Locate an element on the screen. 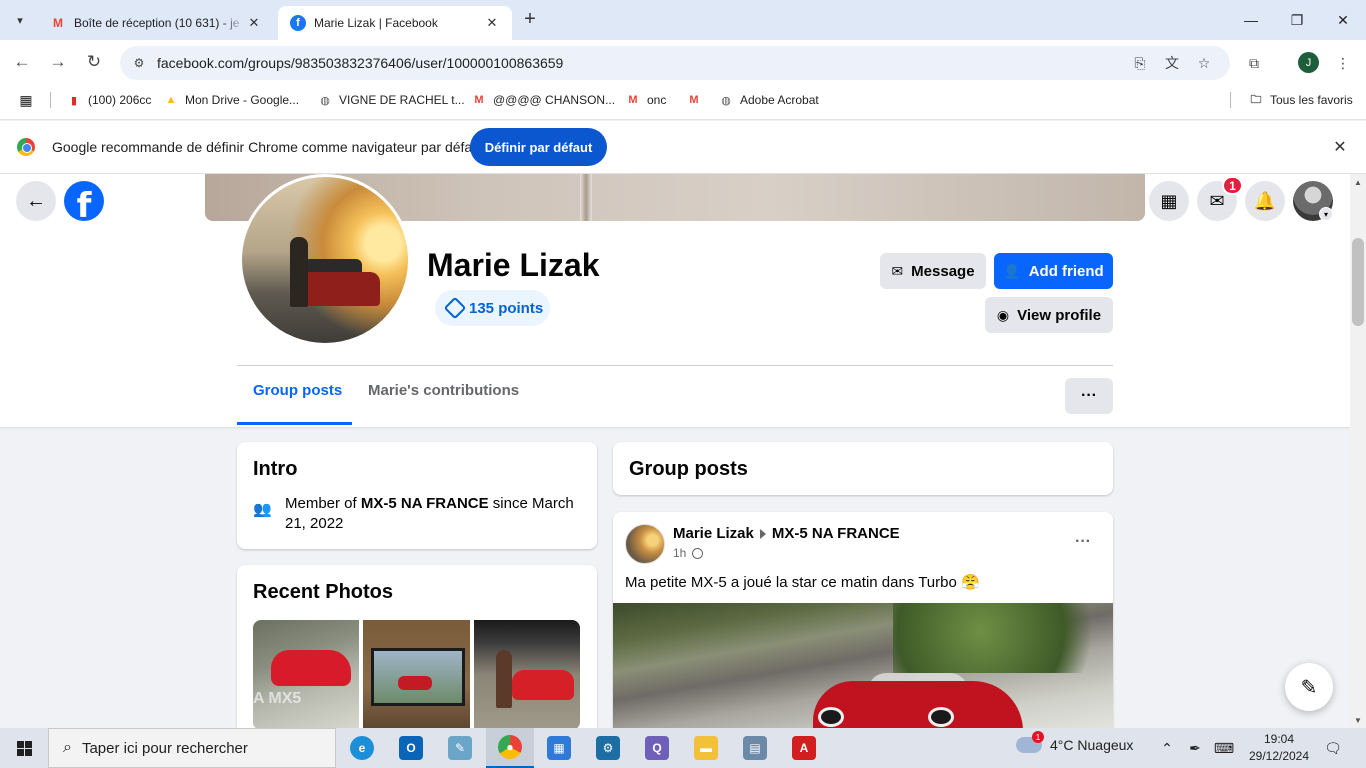 The width and height of the screenshot is (1366, 768). bookmark-adobe-acrobat: ◍ Adobe Acrobat is located at coordinates (768, 100).